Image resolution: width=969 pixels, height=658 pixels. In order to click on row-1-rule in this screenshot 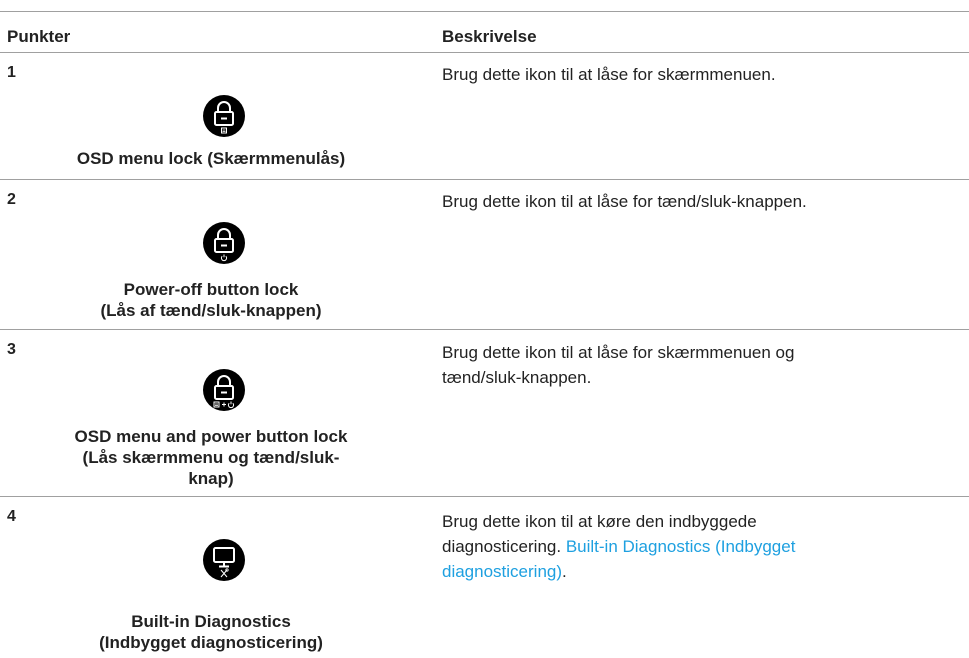, I will do `click(484, 179)`.